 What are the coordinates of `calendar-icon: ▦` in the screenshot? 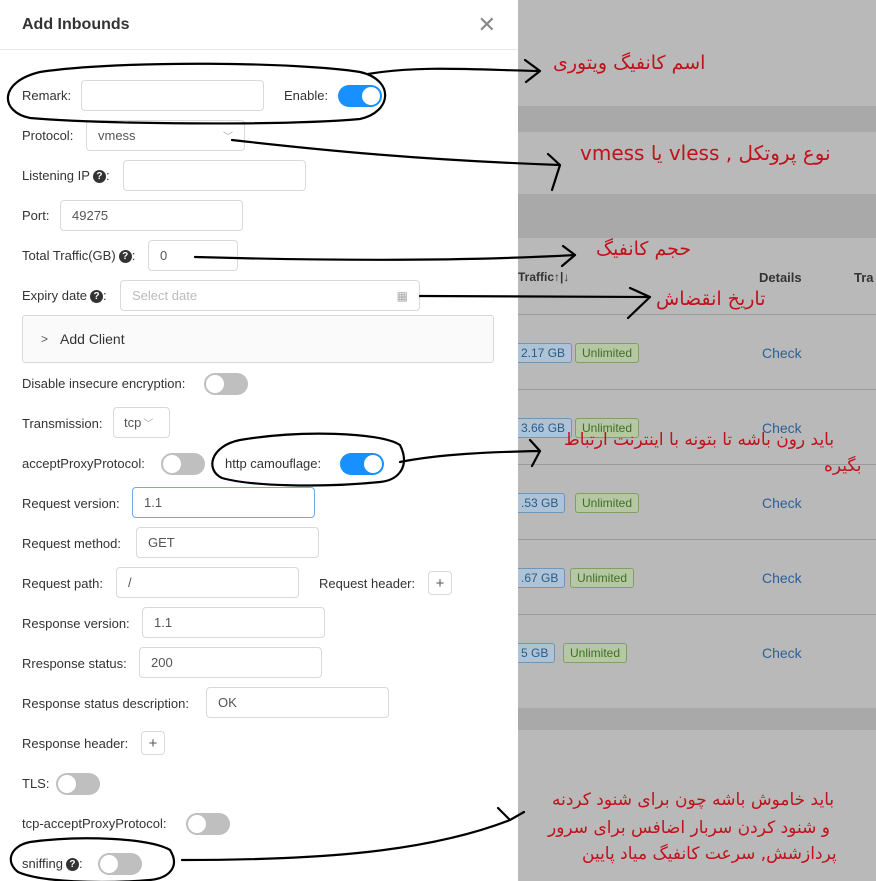 It's located at (402, 295).